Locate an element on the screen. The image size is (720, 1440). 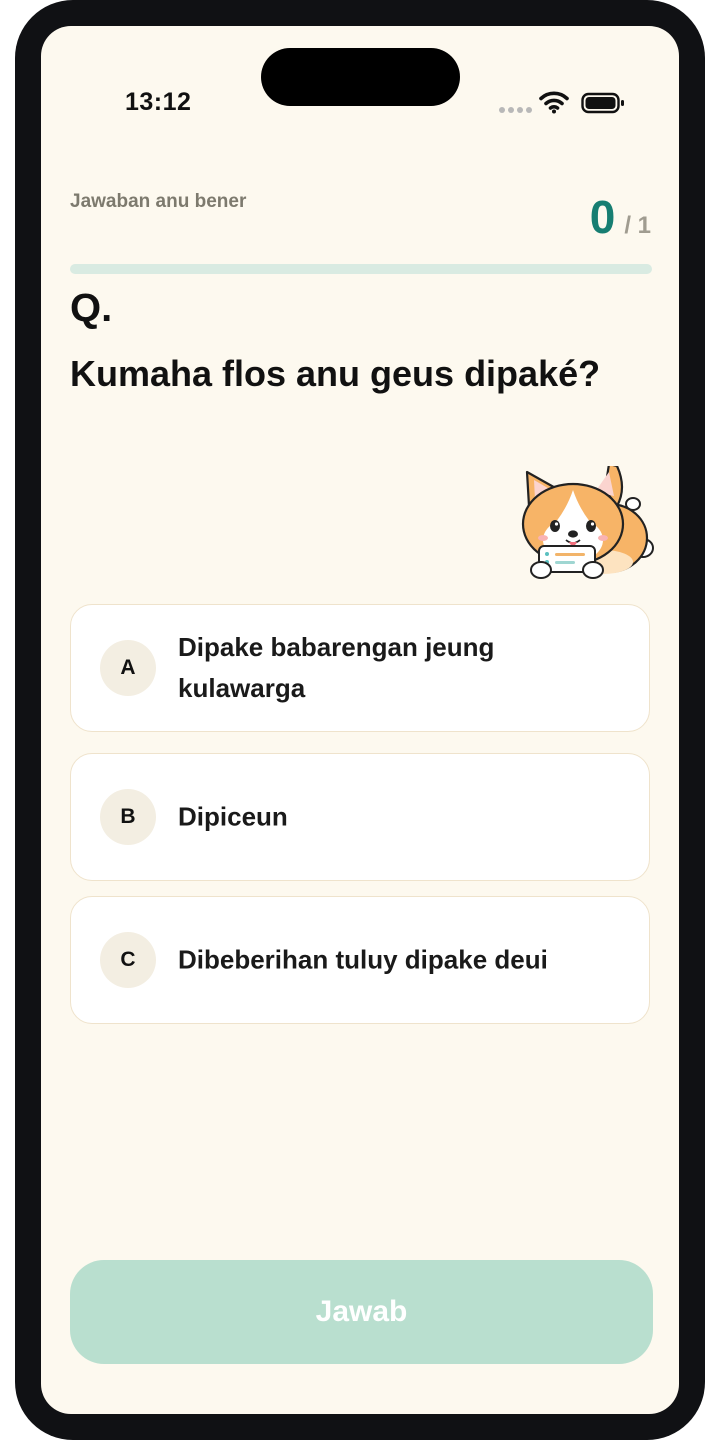
option-text: Dipiceun is located at coordinates (233, 816).